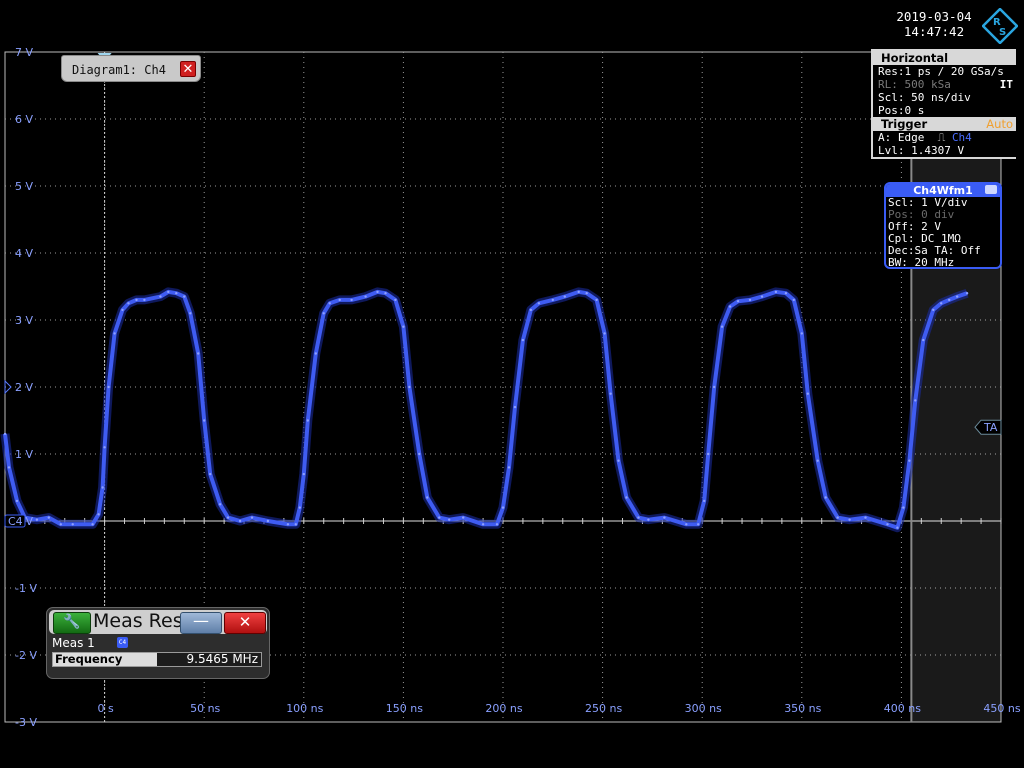 The height and width of the screenshot is (768, 1024). What do you see at coordinates (991, 189) in the screenshot?
I see `minimize-icon` at bounding box center [991, 189].